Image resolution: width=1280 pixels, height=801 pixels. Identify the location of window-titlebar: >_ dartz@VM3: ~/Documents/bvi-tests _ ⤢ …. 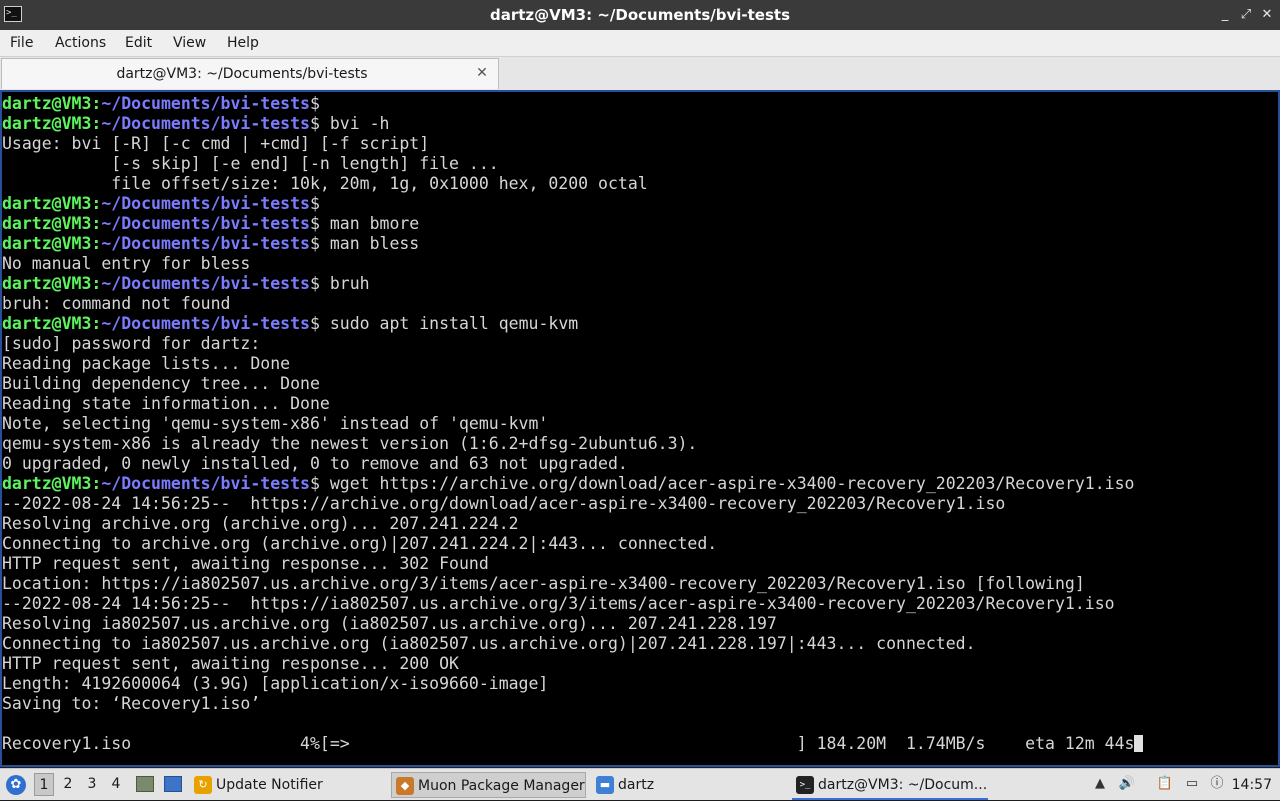
(640, 15).